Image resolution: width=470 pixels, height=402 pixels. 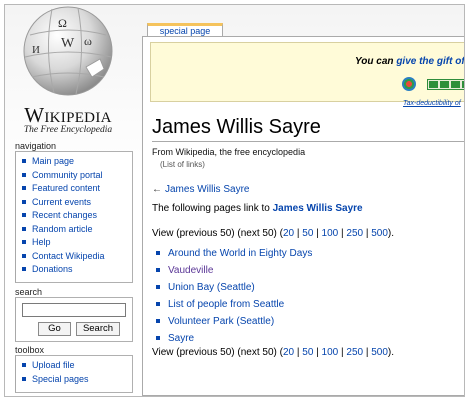 I want to click on nav-item-community-portal: Community portal, so click(x=77, y=176).